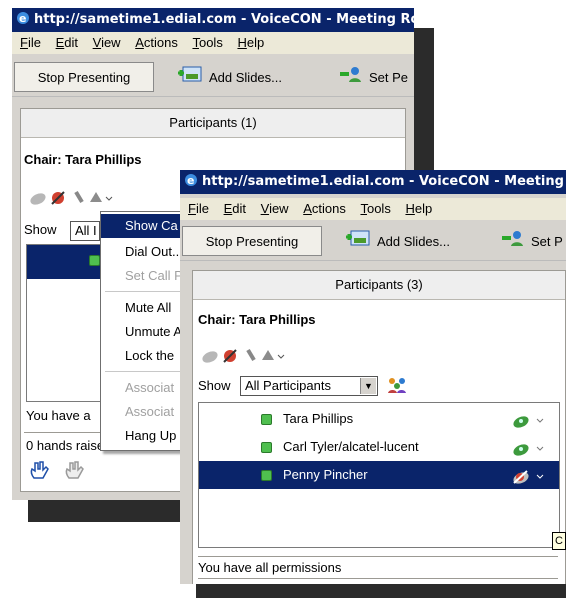 This screenshot has height=598, width=566. Describe the element at coordinates (533, 241) in the screenshot. I see `set-presenter-button: Set P` at that location.